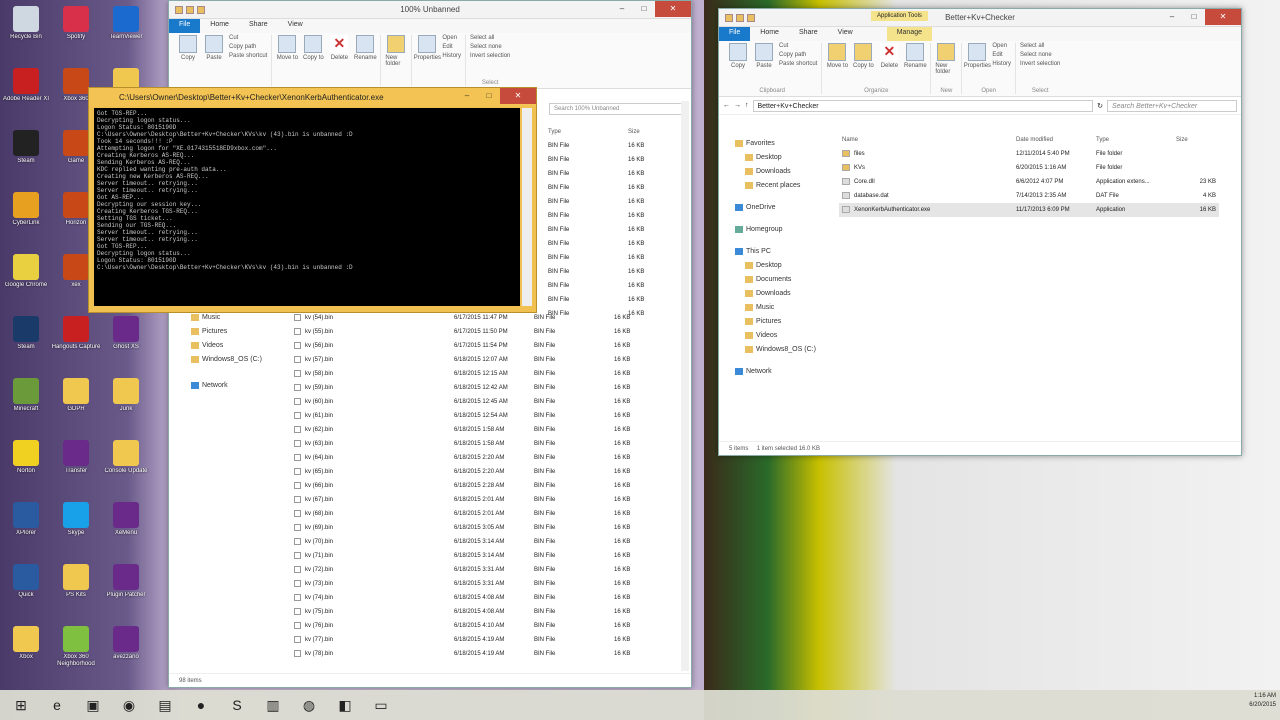 Image resolution: width=1280 pixels, height=720 pixels. Describe the element at coordinates (430, 10) in the screenshot. I see `title-bar: 100% Unbanned – □ ✕` at that location.